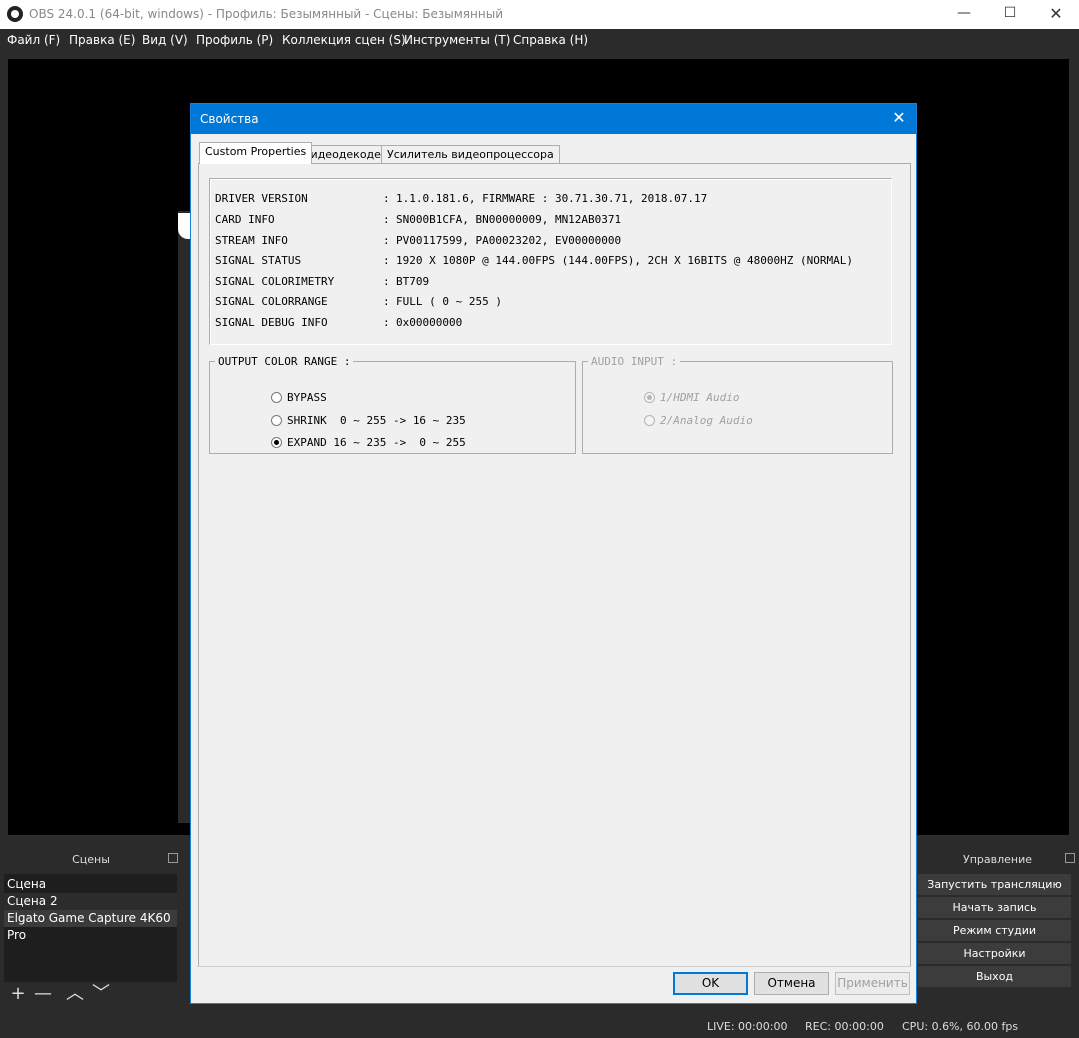 The height and width of the screenshot is (1038, 1079). I want to click on move-down-icon: ﹀, so click(101, 995).